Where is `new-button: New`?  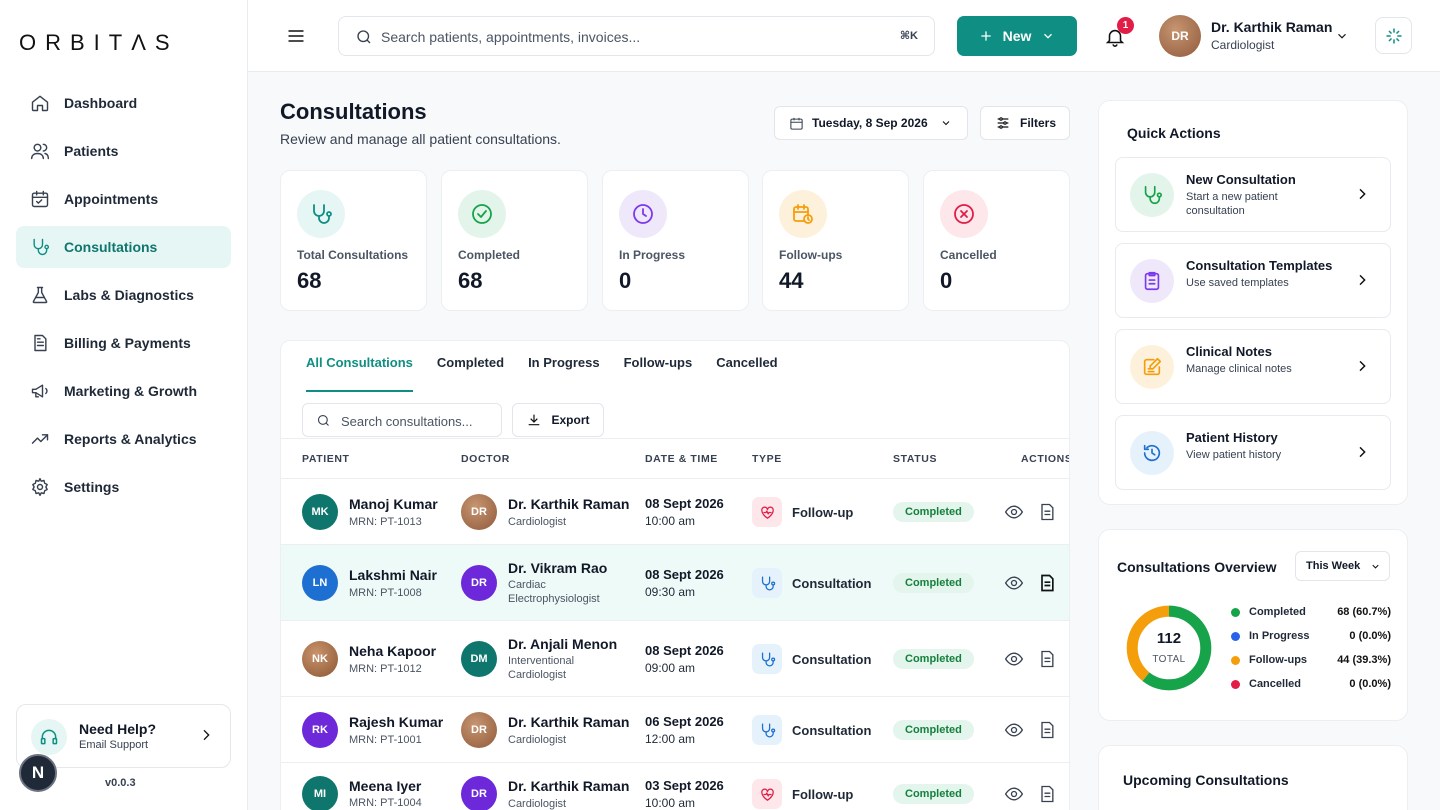
new-button: New is located at coordinates (1017, 36).